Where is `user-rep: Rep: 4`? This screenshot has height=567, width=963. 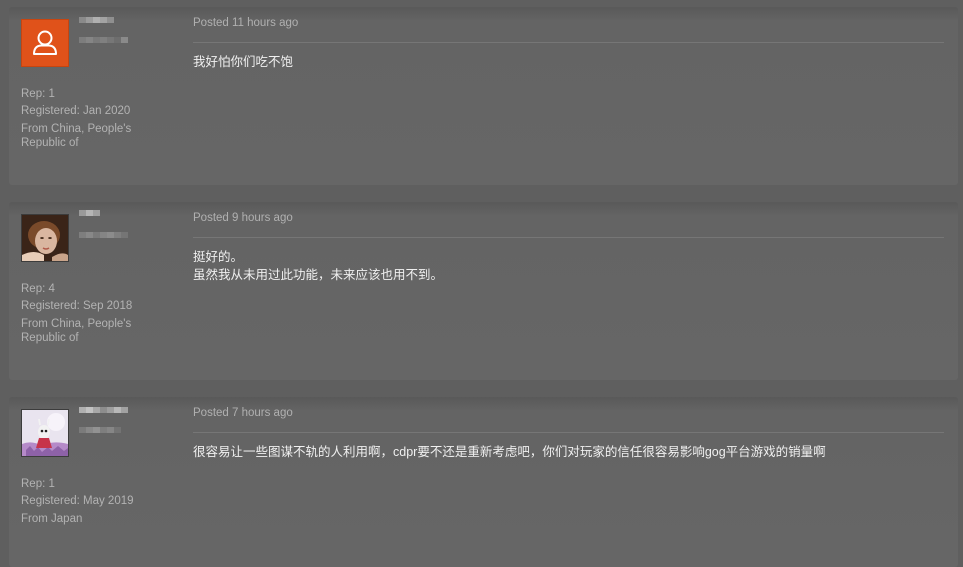
user-rep: Rep: 4 is located at coordinates (38, 289).